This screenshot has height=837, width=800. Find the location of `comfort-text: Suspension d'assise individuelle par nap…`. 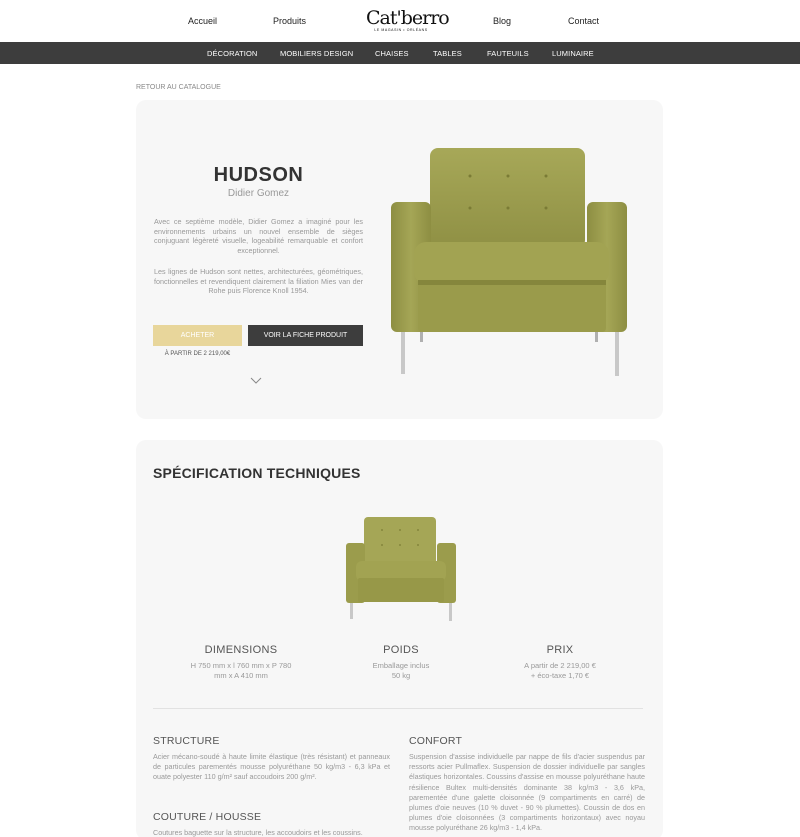

comfort-text: Suspension d'assise individuelle par nap… is located at coordinates (527, 792).